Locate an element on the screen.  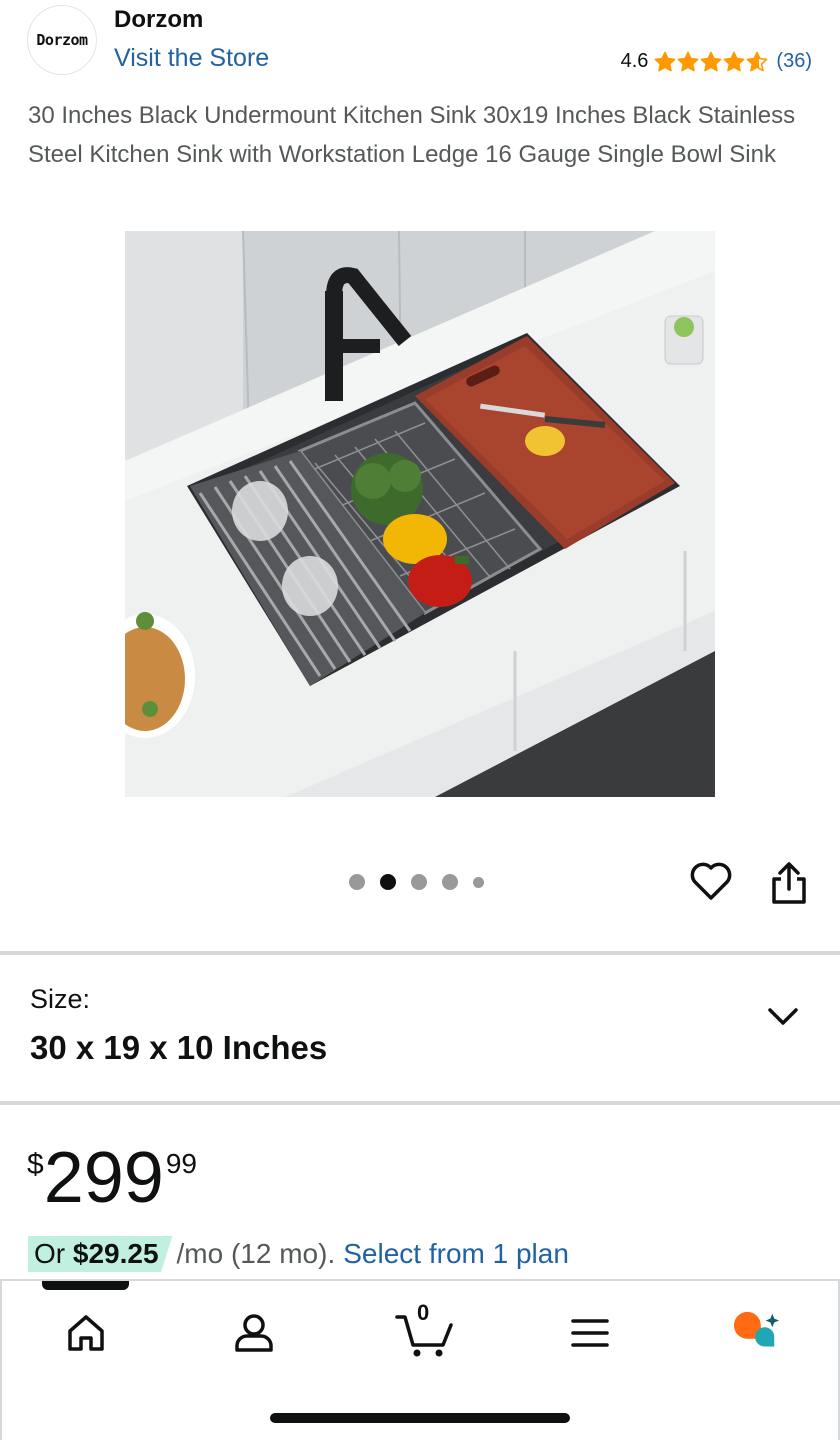
price: $ 299 99 is located at coordinates (112, 1178).